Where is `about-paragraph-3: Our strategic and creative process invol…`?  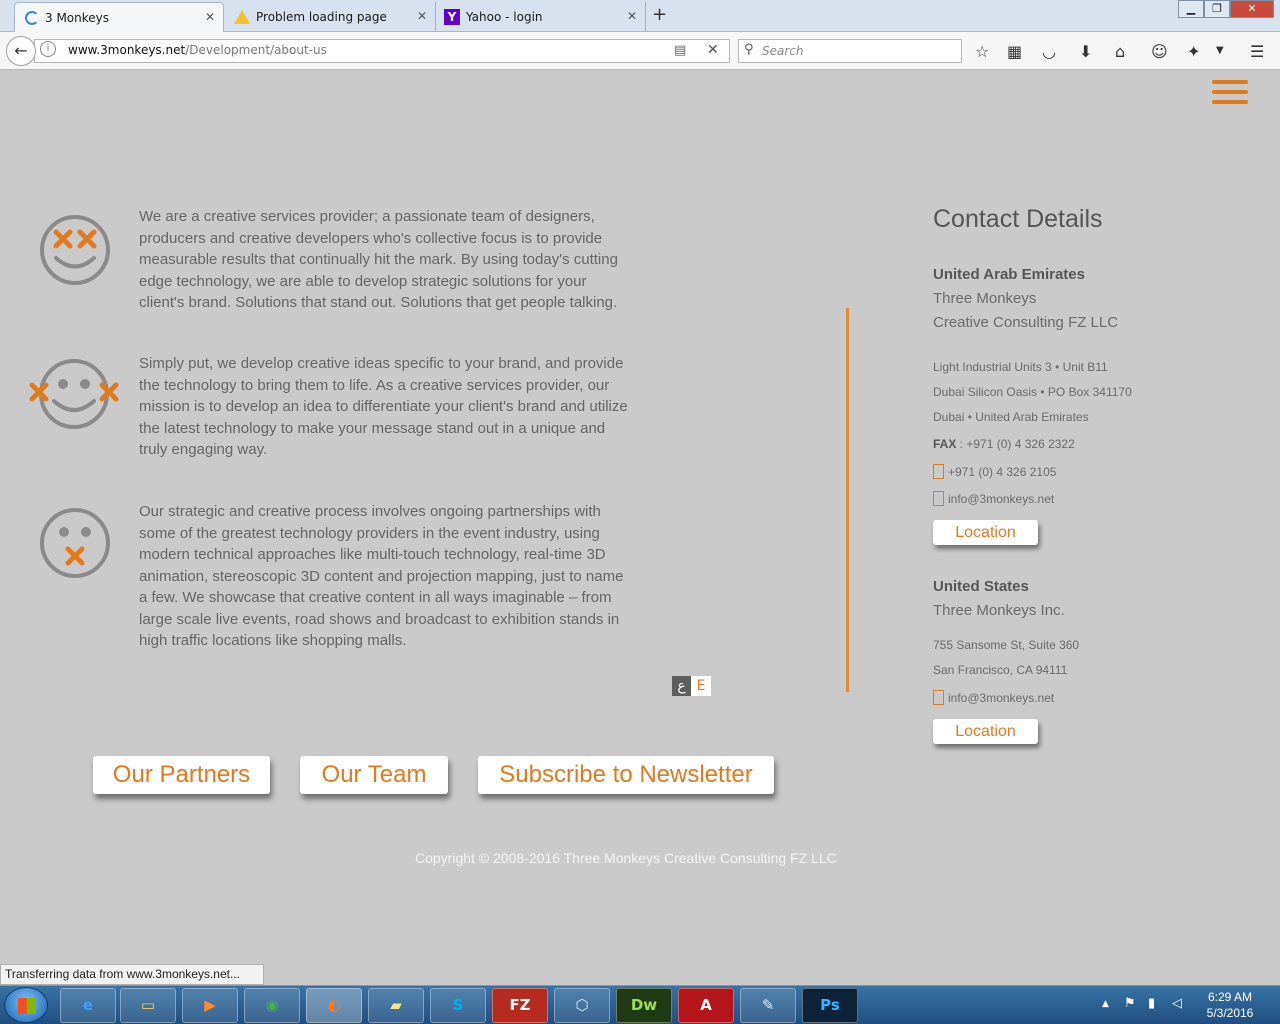
about-paragraph-3: Our strategic and creative process invol… is located at coordinates (381, 576).